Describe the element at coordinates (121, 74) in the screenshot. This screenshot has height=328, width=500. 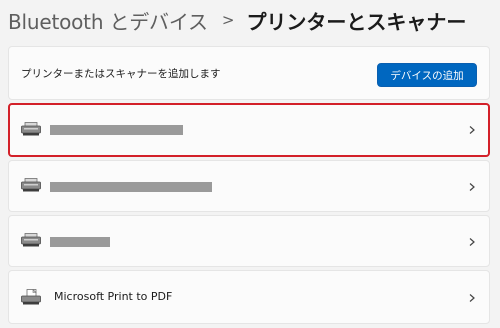
I see `add-device-label: プリンターまたはスキャナーを追加します` at that location.